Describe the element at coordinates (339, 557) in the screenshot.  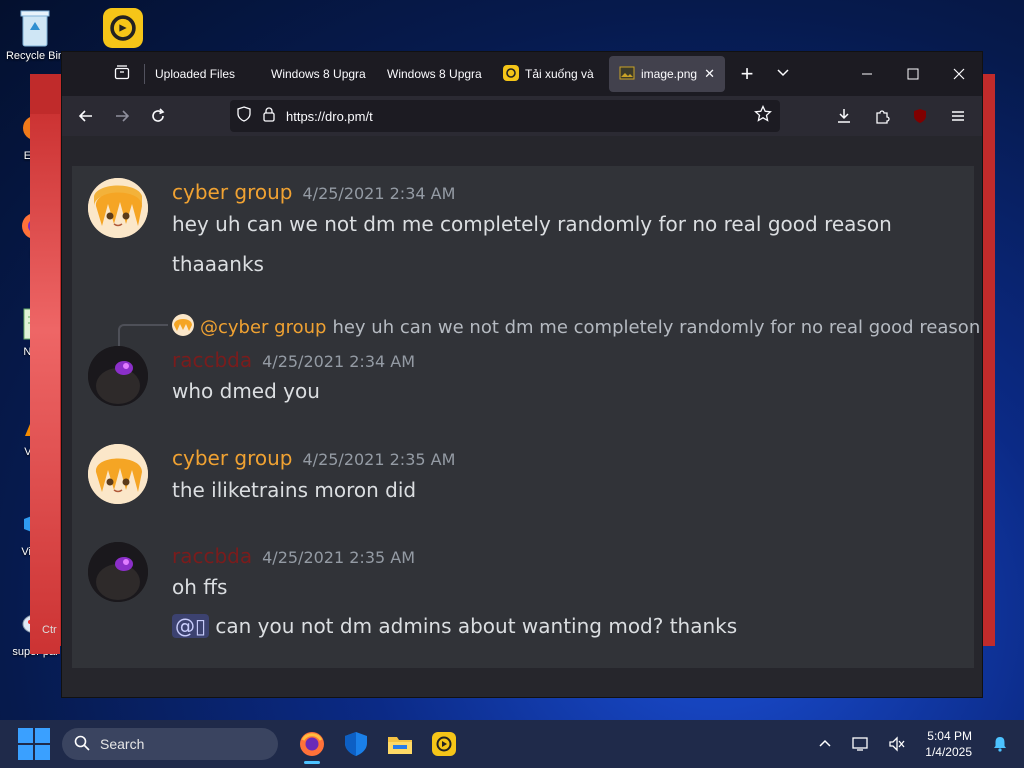
I see `timestamp: 4/25/2021 2:35 AM` at that location.